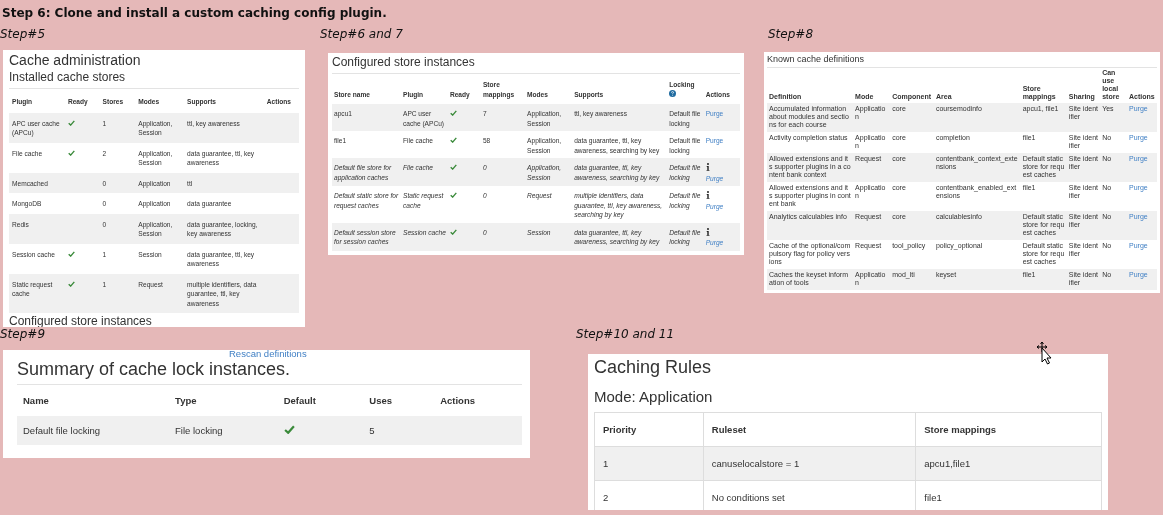  What do you see at coordinates (22, 334) in the screenshot?
I see `step-label: Step#9` at bounding box center [22, 334].